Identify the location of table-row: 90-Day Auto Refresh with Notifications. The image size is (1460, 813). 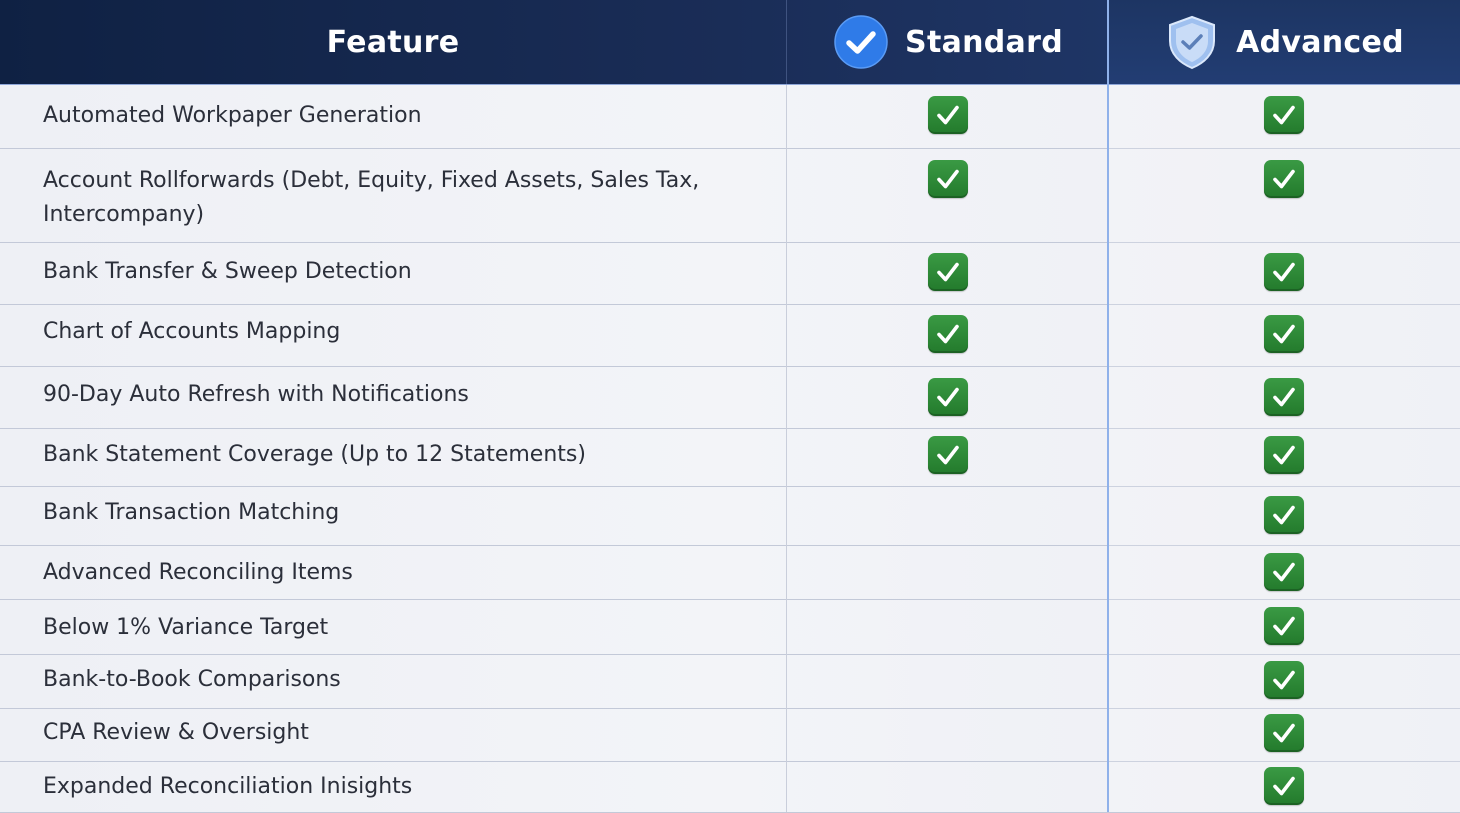
(730, 397).